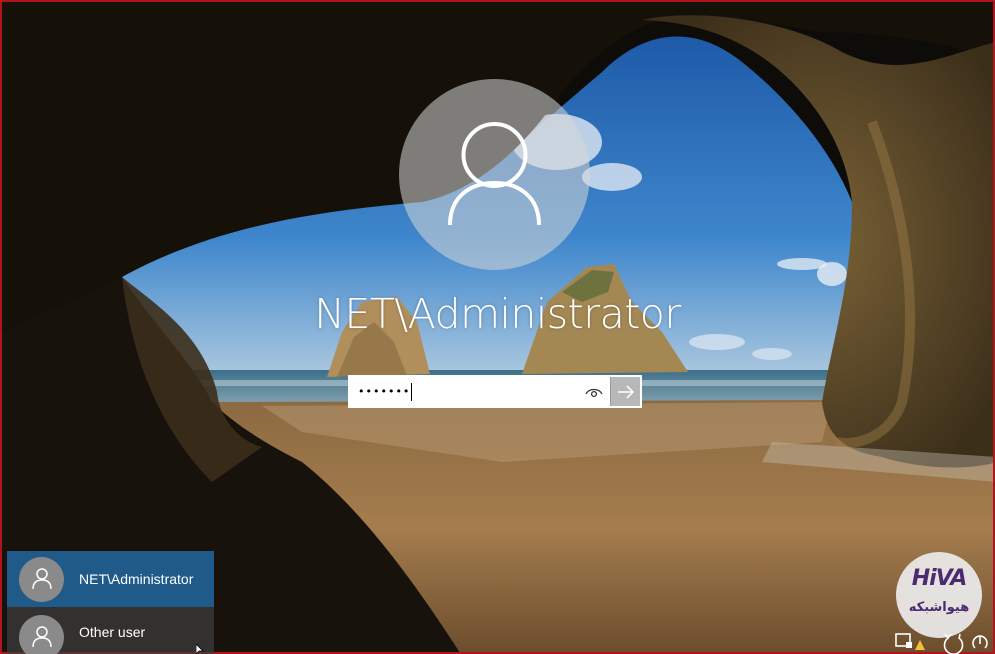 This screenshot has height=654, width=995. Describe the element at coordinates (136, 579) in the screenshot. I see `user-item-label: NET\Administrator` at that location.